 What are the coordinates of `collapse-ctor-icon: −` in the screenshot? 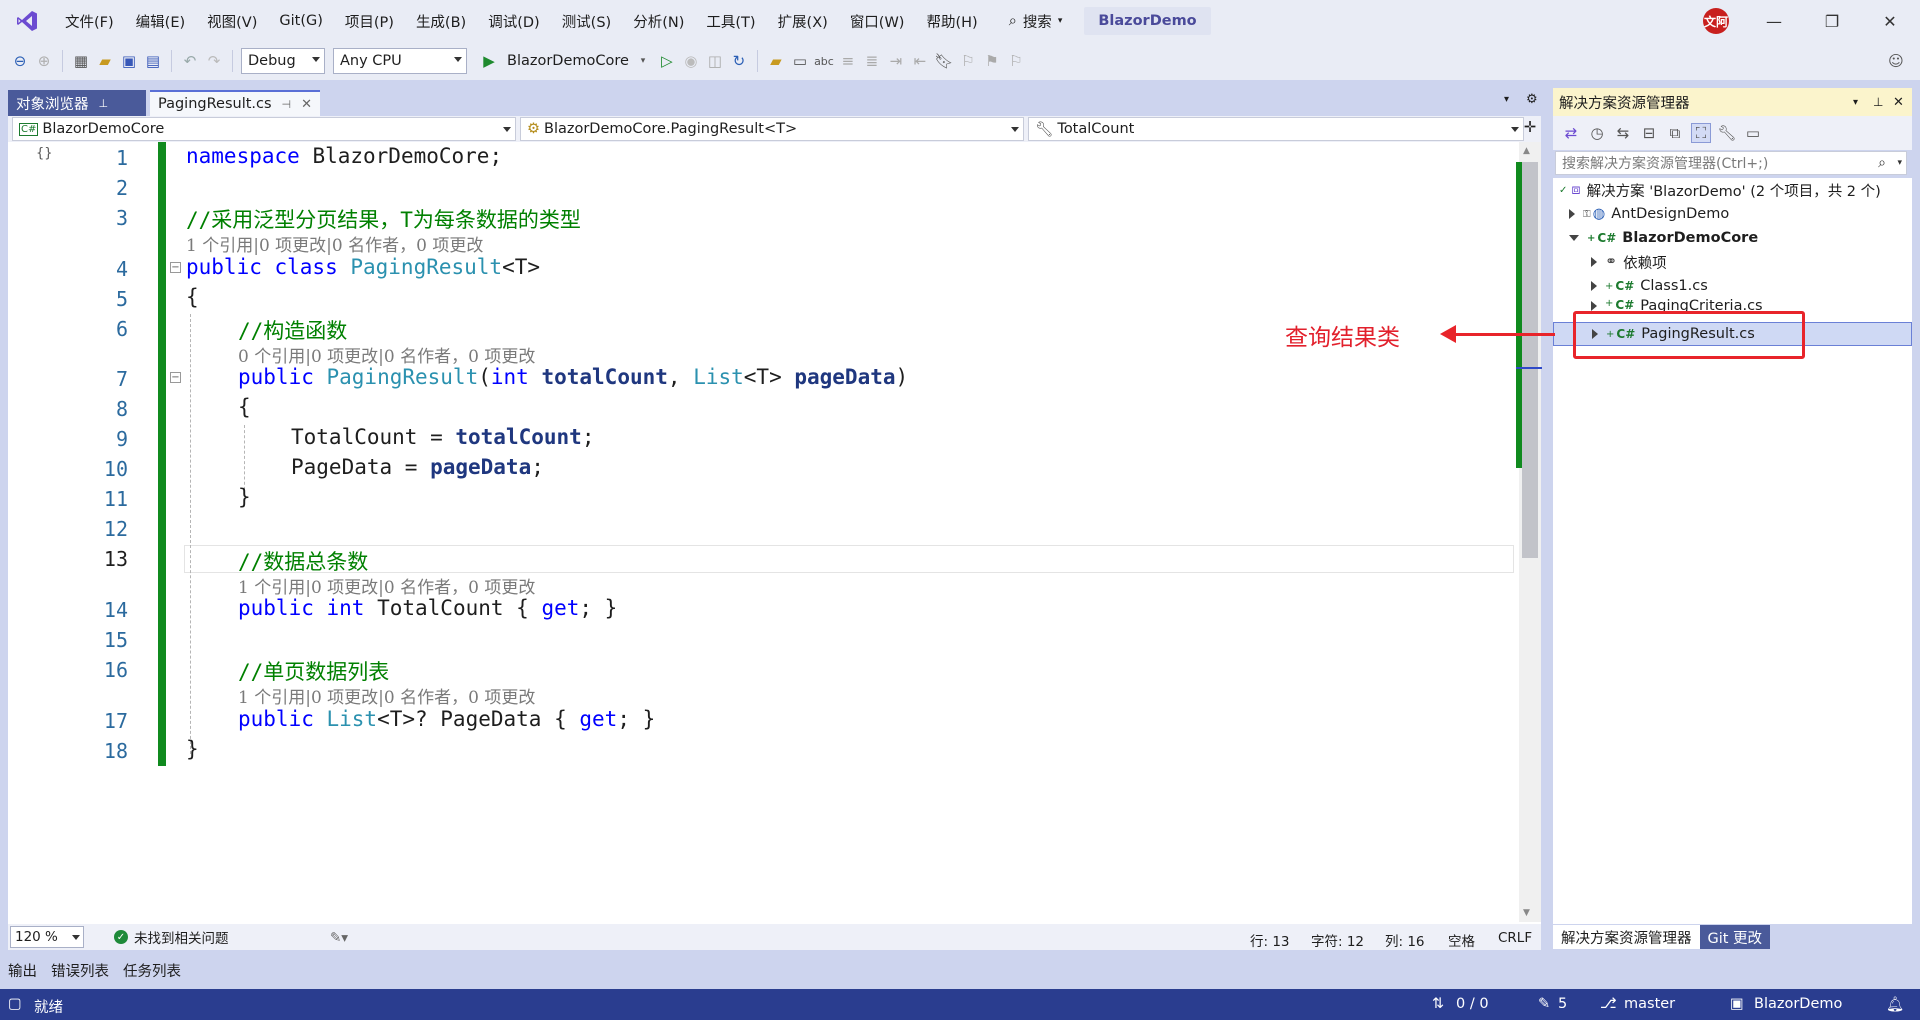 It's located at (175, 377).